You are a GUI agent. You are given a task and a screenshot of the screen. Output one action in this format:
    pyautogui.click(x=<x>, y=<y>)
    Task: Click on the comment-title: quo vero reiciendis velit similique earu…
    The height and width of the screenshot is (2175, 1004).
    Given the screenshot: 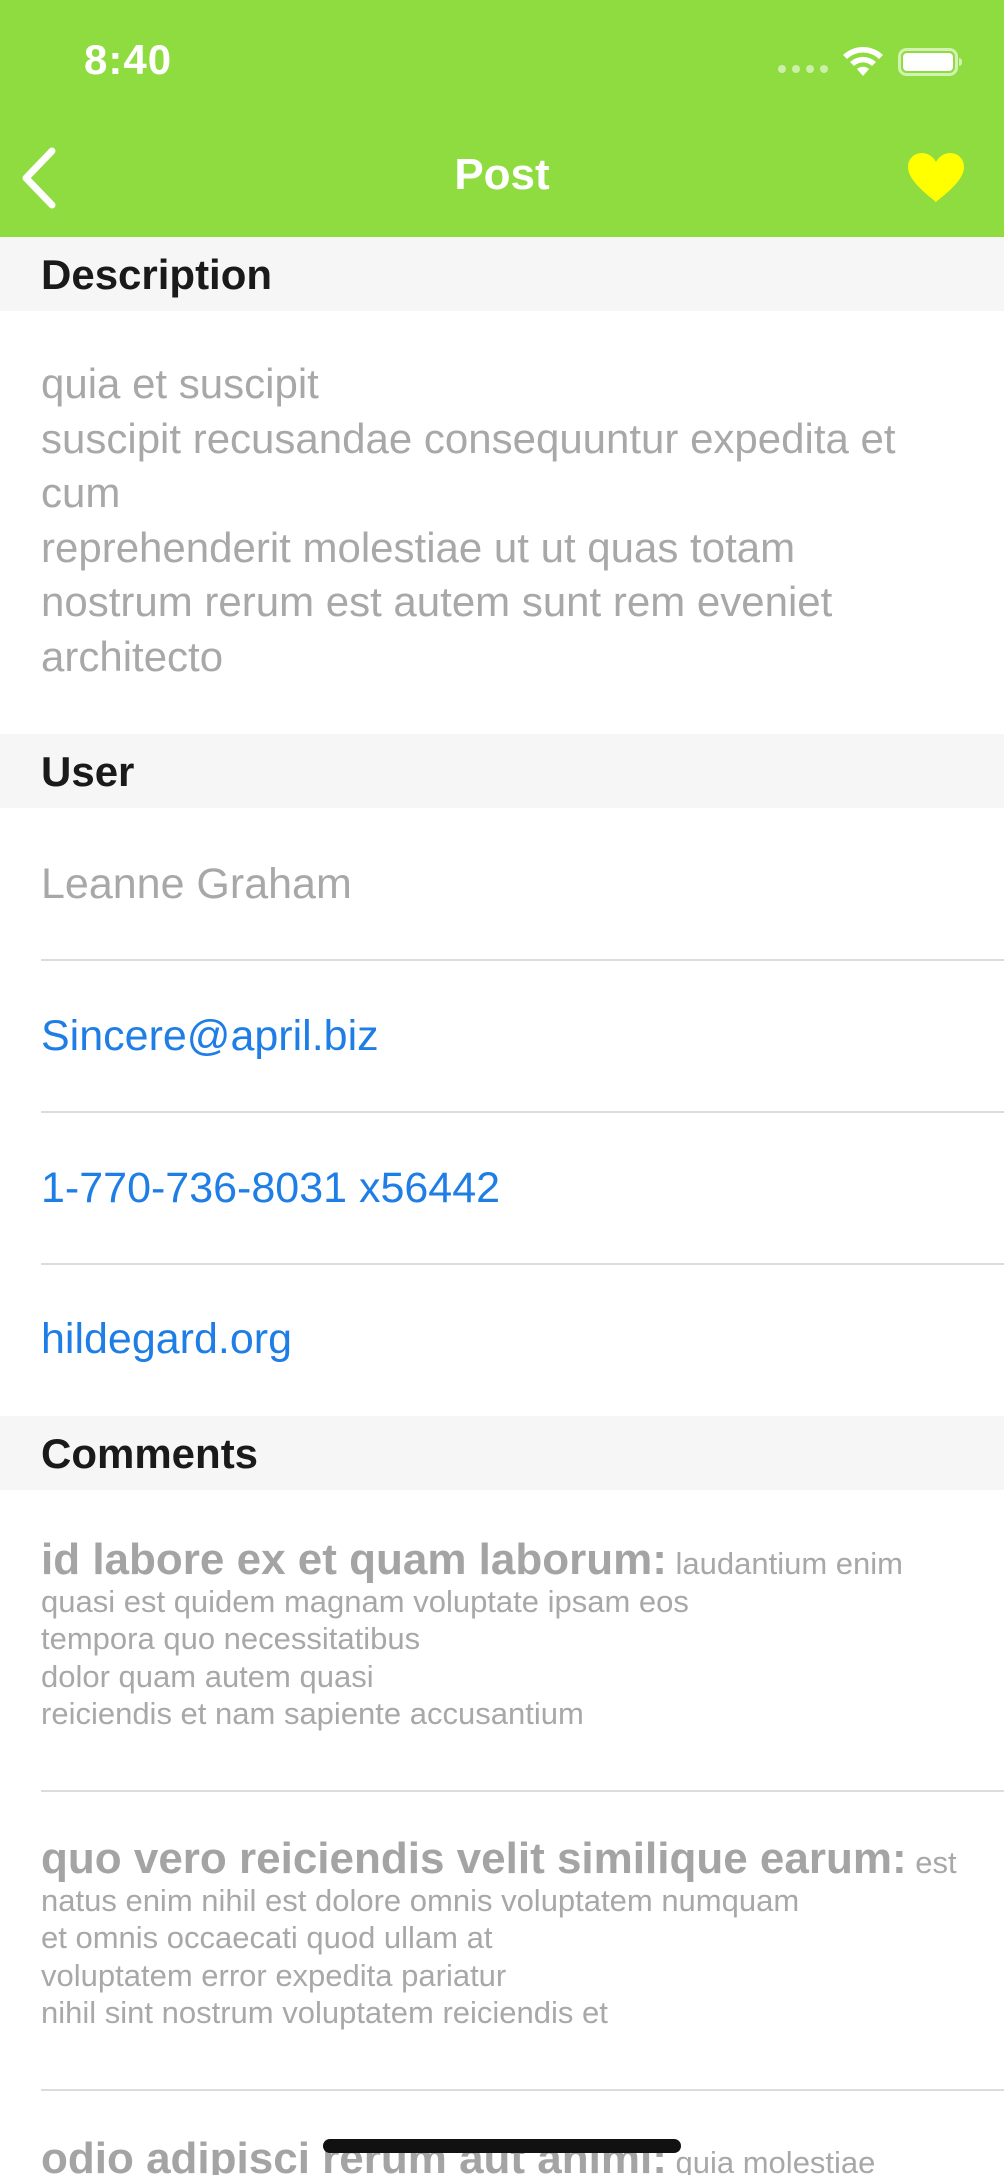 What is the action you would take?
    pyautogui.click(x=474, y=1858)
    